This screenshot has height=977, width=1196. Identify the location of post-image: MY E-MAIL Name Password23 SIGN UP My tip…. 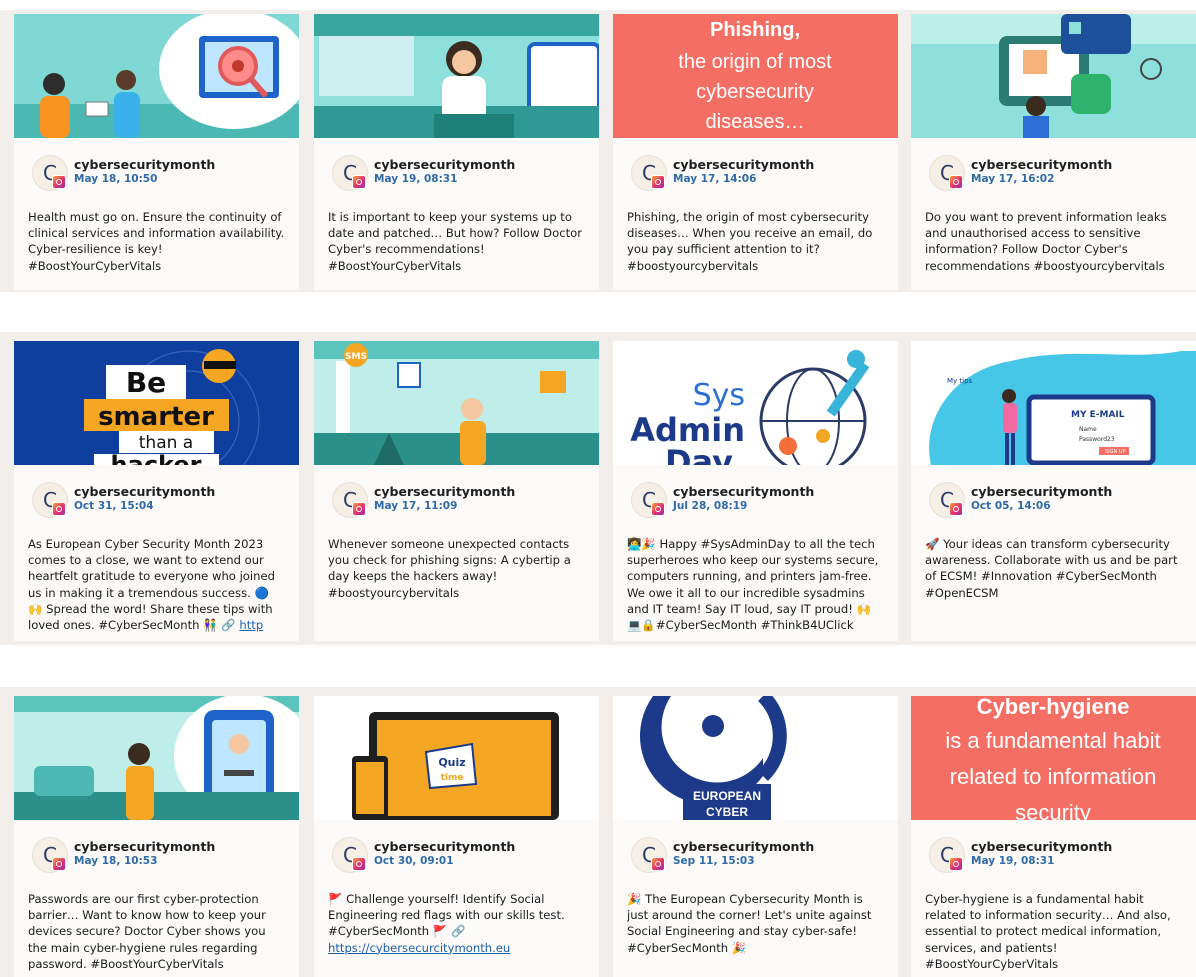
(1053, 403).